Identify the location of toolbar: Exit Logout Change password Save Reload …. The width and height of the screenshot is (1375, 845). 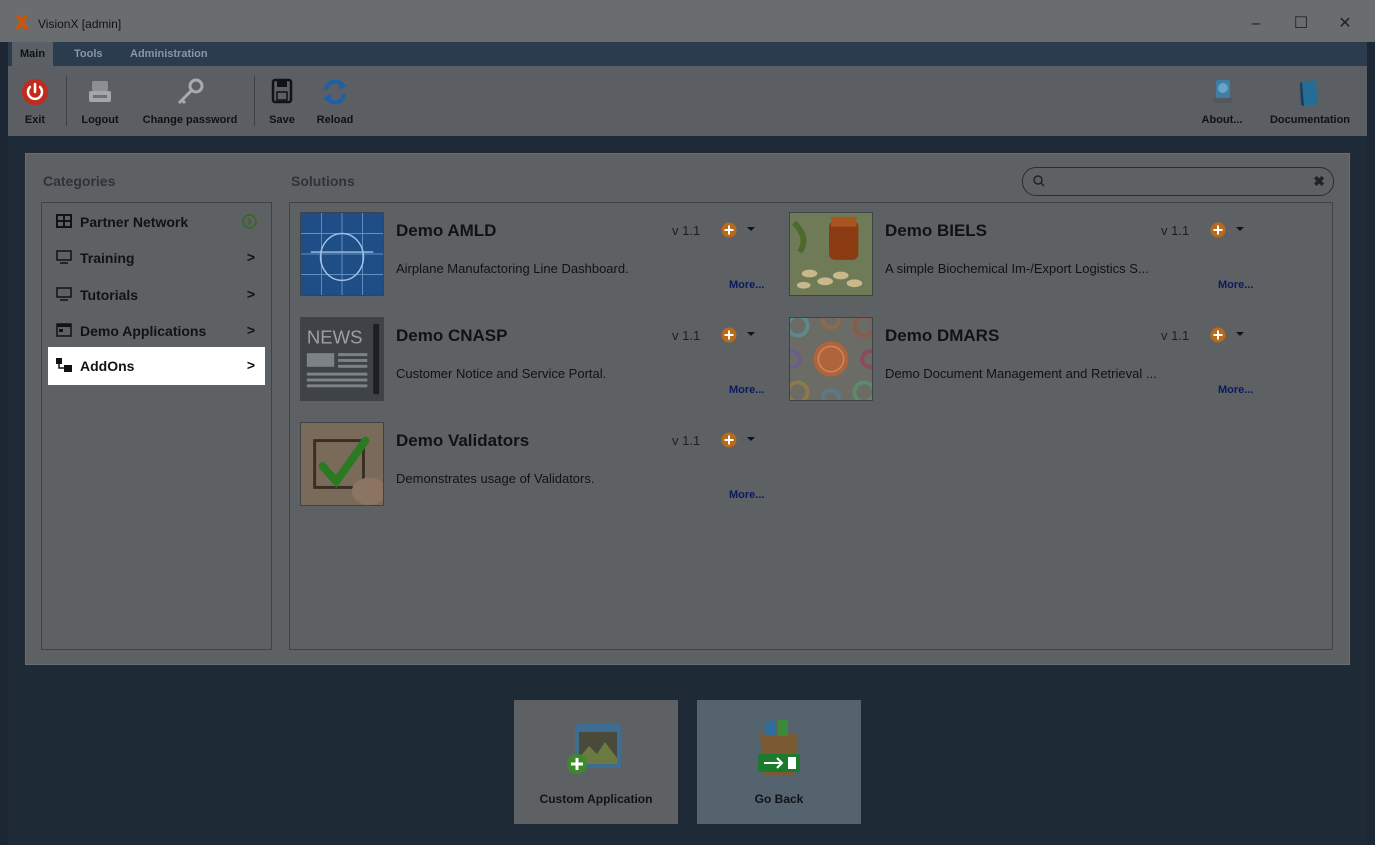
(687, 101).